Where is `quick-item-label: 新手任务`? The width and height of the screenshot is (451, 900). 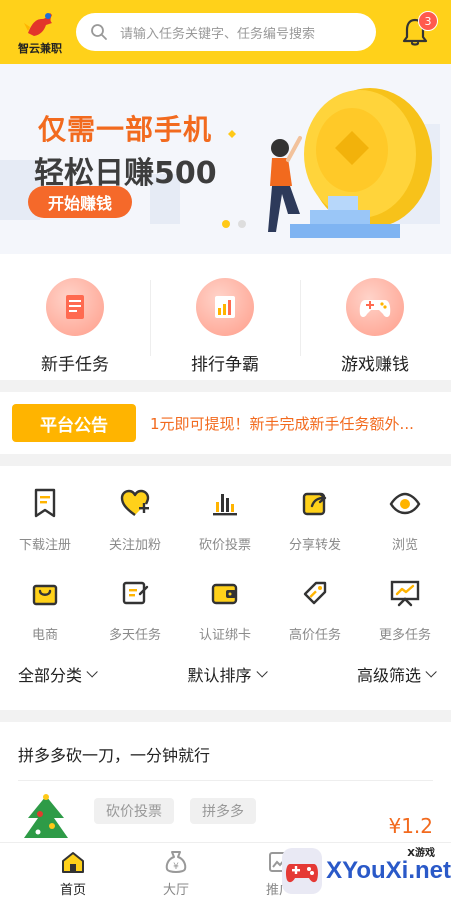
quick-item-label: 新手任务 is located at coordinates (75, 365).